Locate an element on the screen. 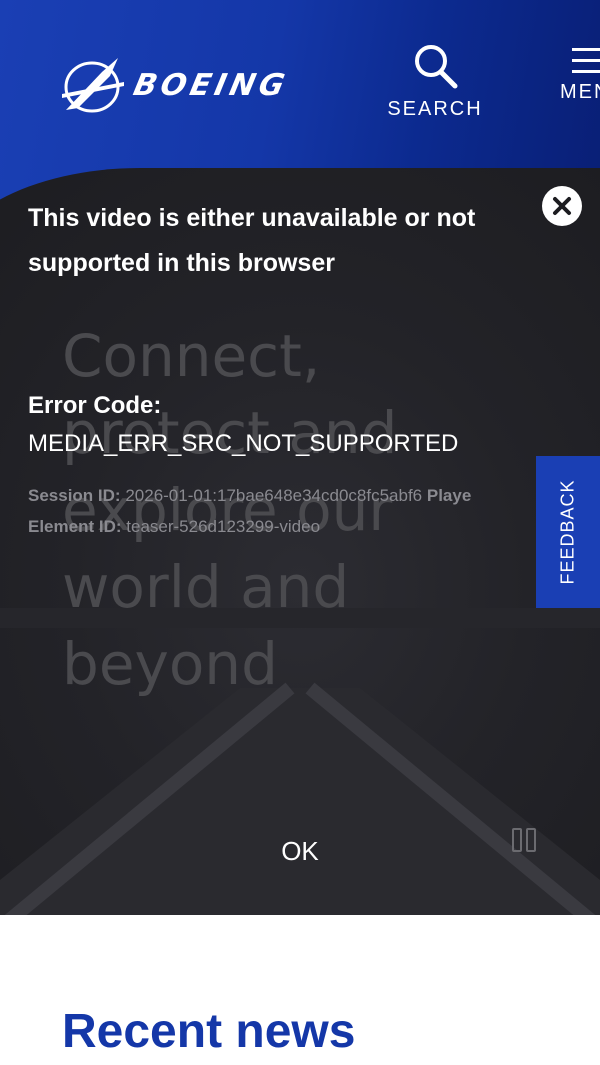 This screenshot has height=1065, width=600. logo-wordmark: BOEING is located at coordinates (211, 85).